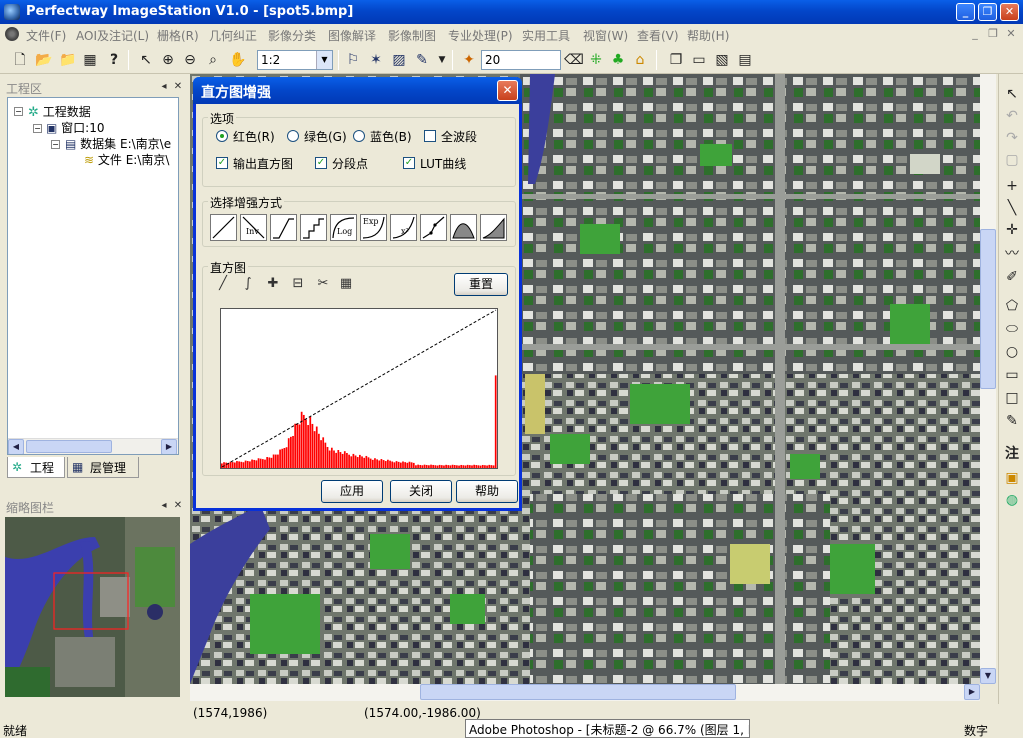 Image resolution: width=1023 pixels, height=738 pixels. I want to click on zoom-window-icon: ⌕, so click(213, 60).